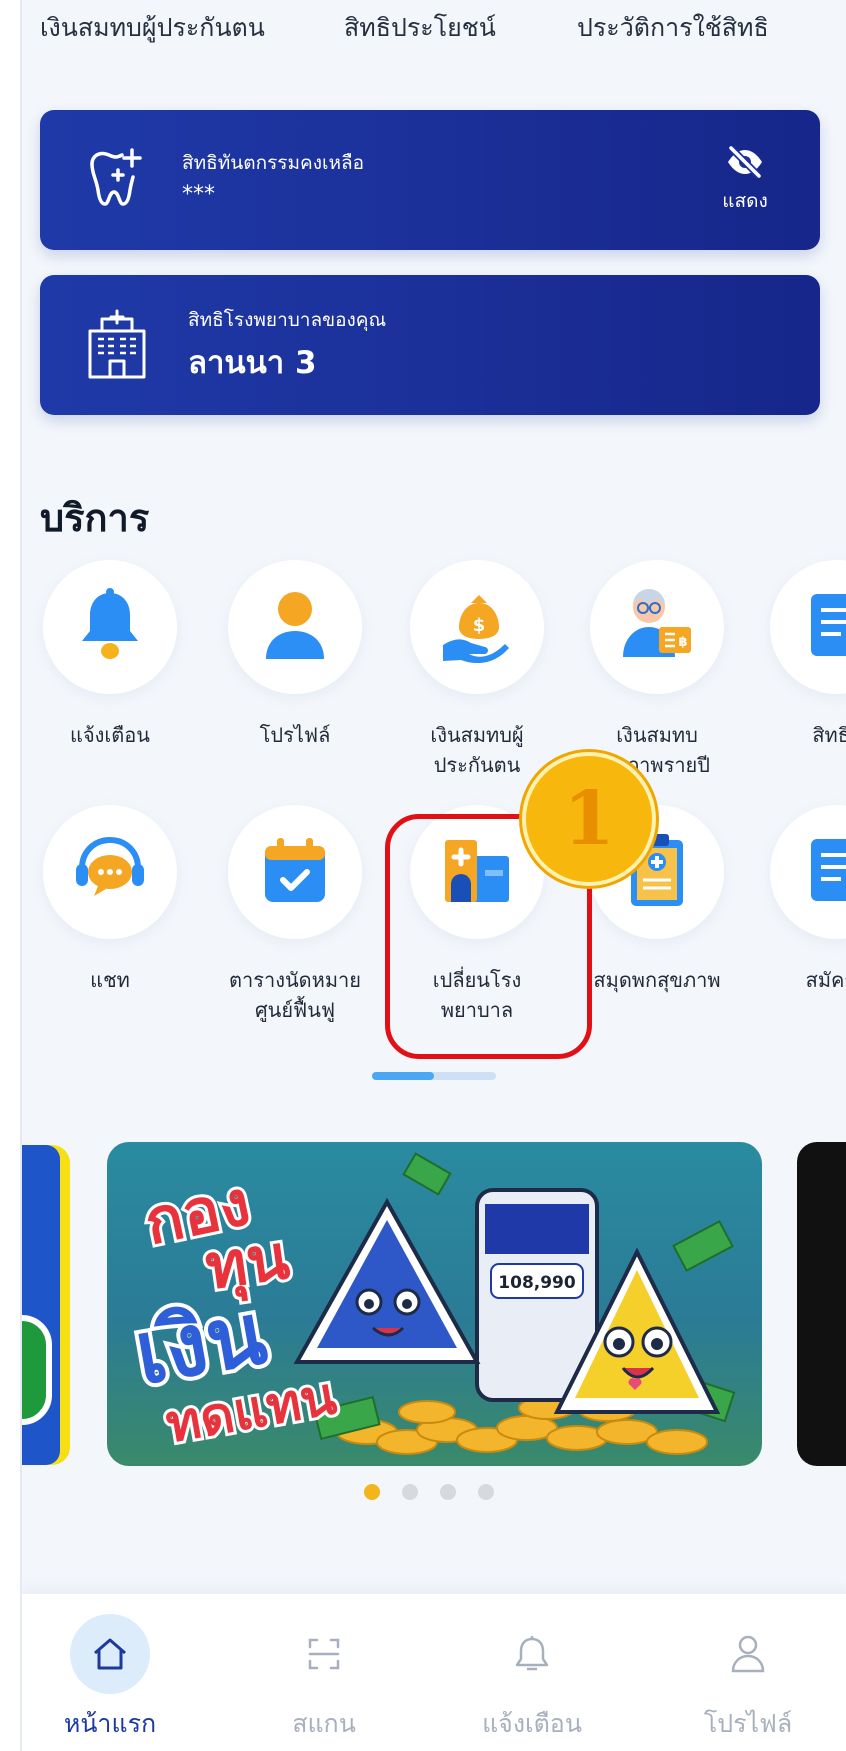 Image resolution: width=846 pixels, height=1751 pixels. Describe the element at coordinates (295, 915) in the screenshot. I see `service-rehab-appointments: ตารางนัดหมาย ศูนย์ฟื้นฟู` at that location.